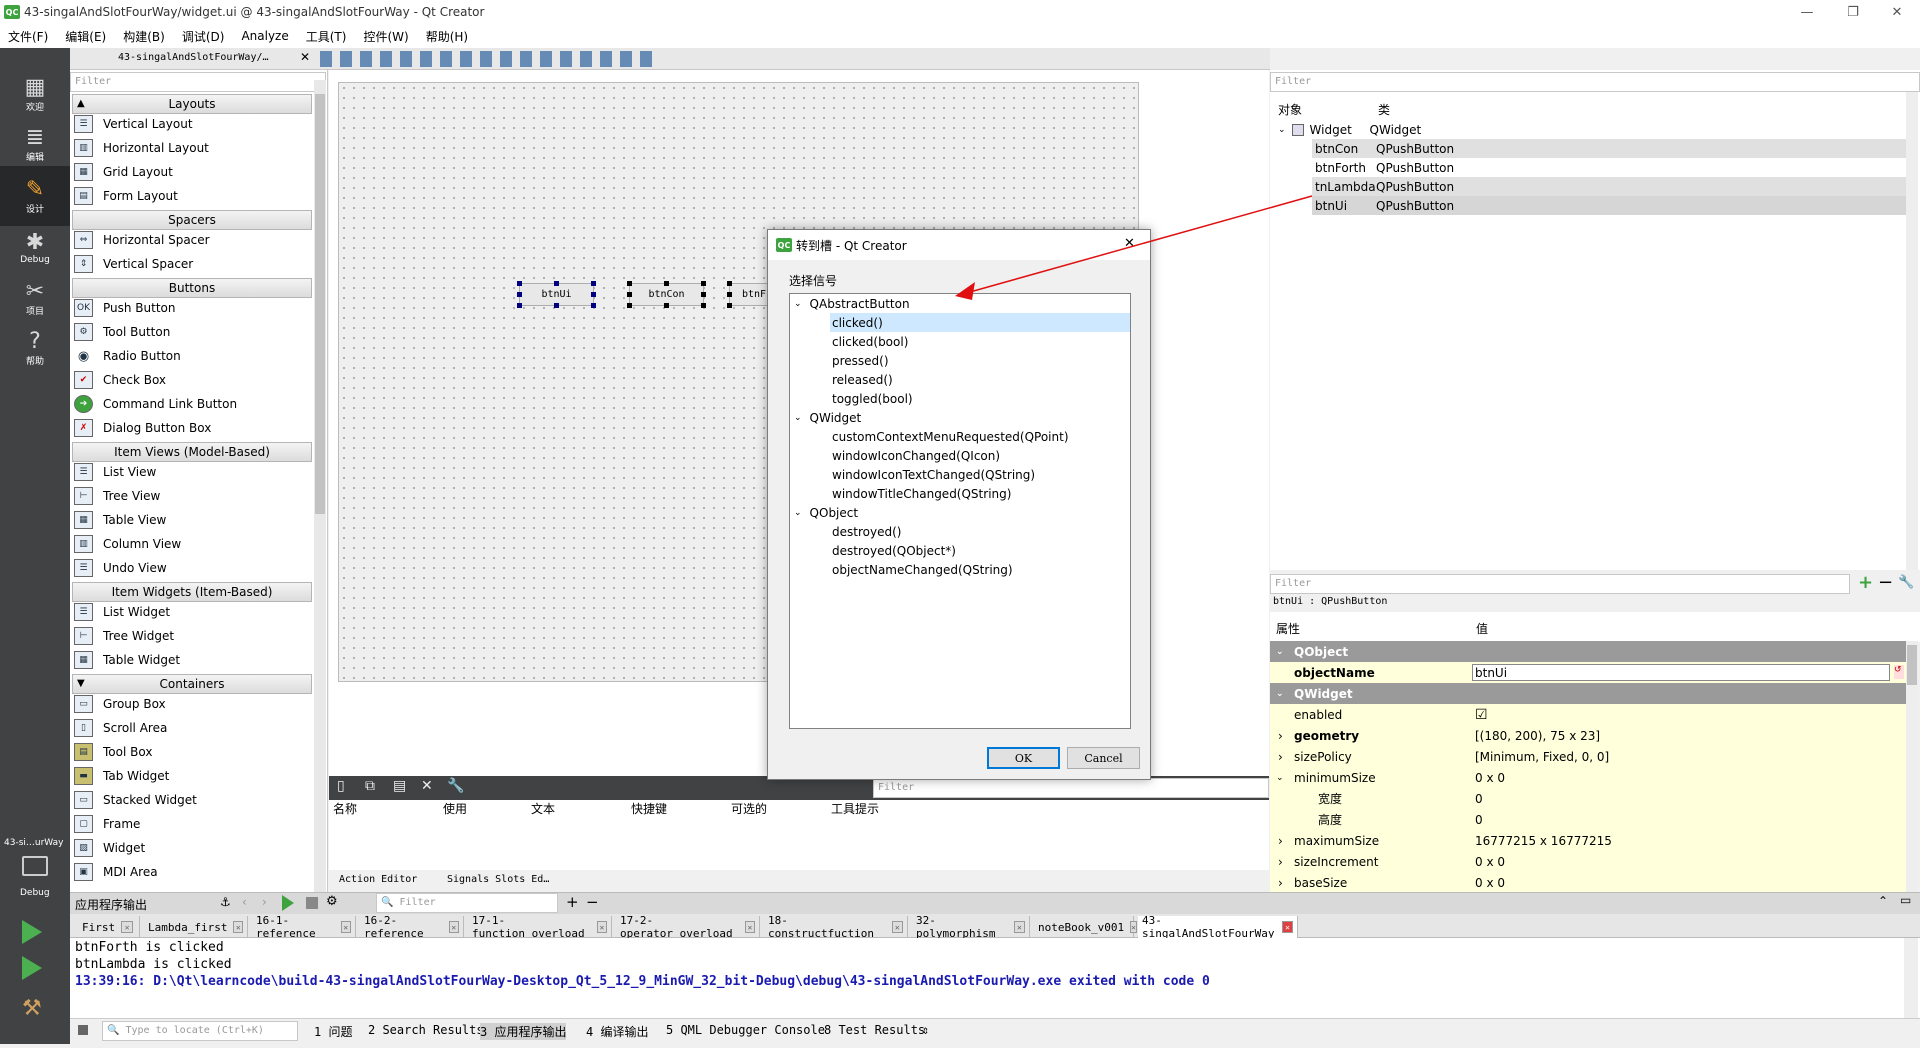  Describe the element at coordinates (116, 872) in the screenshot. I see `widget-mdi-area: ▣ MDI Area` at that location.